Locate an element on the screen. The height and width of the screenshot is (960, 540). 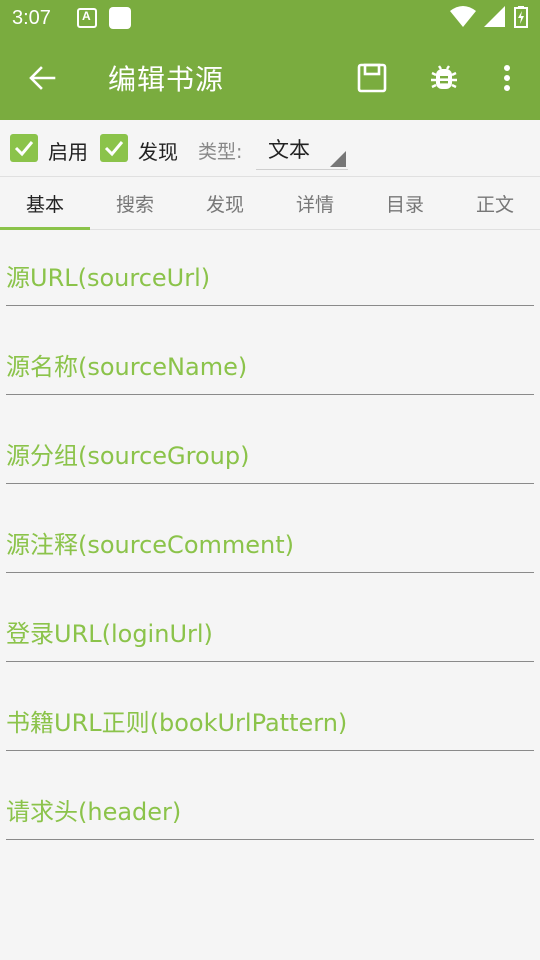
save-icon is located at coordinates (372, 78).